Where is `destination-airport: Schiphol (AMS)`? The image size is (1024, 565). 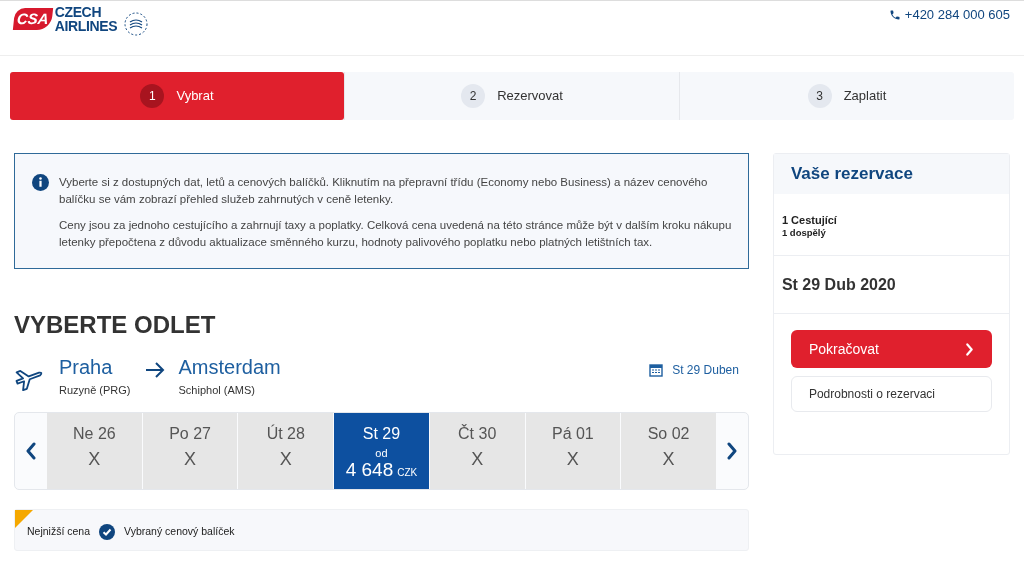 destination-airport: Schiphol (AMS) is located at coordinates (217, 391).